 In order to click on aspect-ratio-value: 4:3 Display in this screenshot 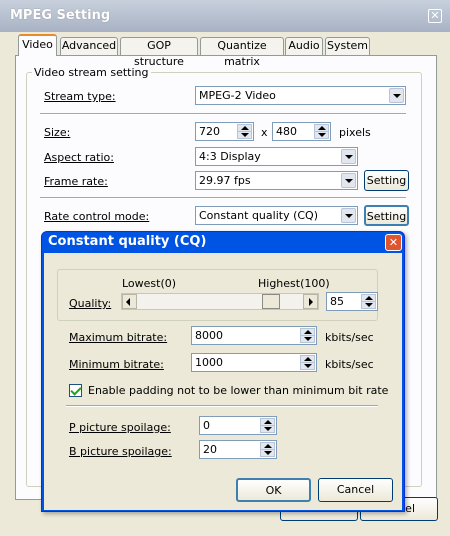, I will do `click(230, 156)`.